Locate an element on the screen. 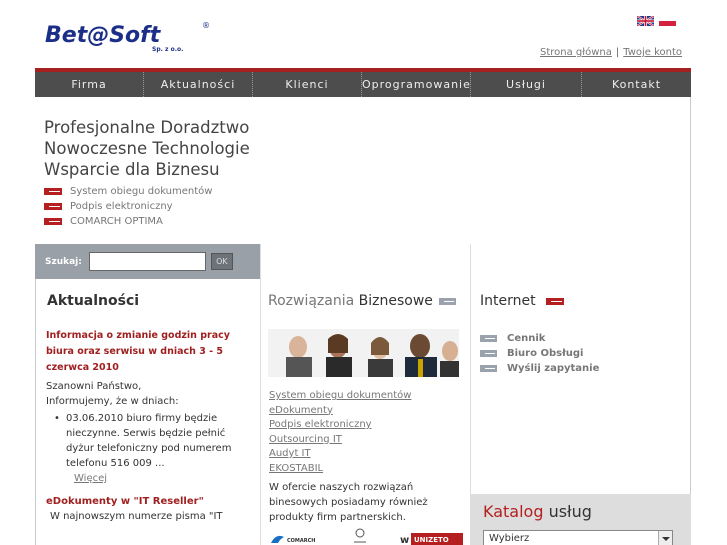  nav-item-aktualnosci: Aktualności is located at coordinates (198, 84).